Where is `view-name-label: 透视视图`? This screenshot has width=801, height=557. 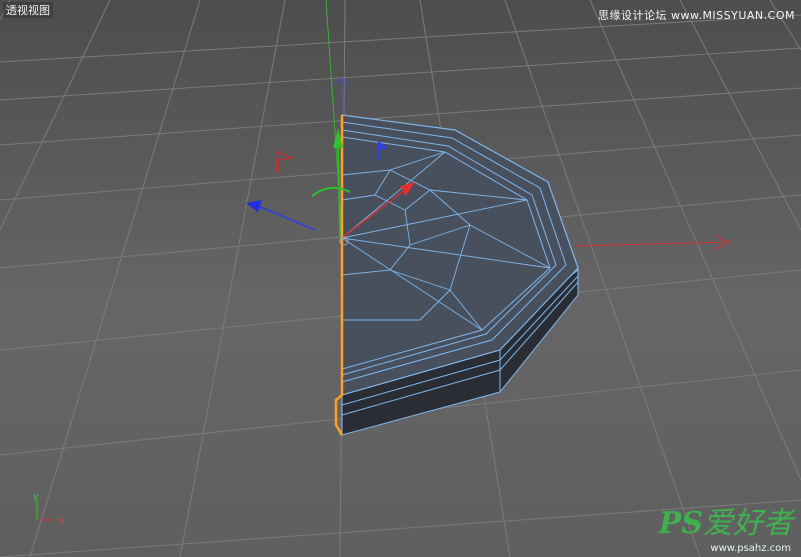
view-name-label: 透视视图 is located at coordinates (28, 10).